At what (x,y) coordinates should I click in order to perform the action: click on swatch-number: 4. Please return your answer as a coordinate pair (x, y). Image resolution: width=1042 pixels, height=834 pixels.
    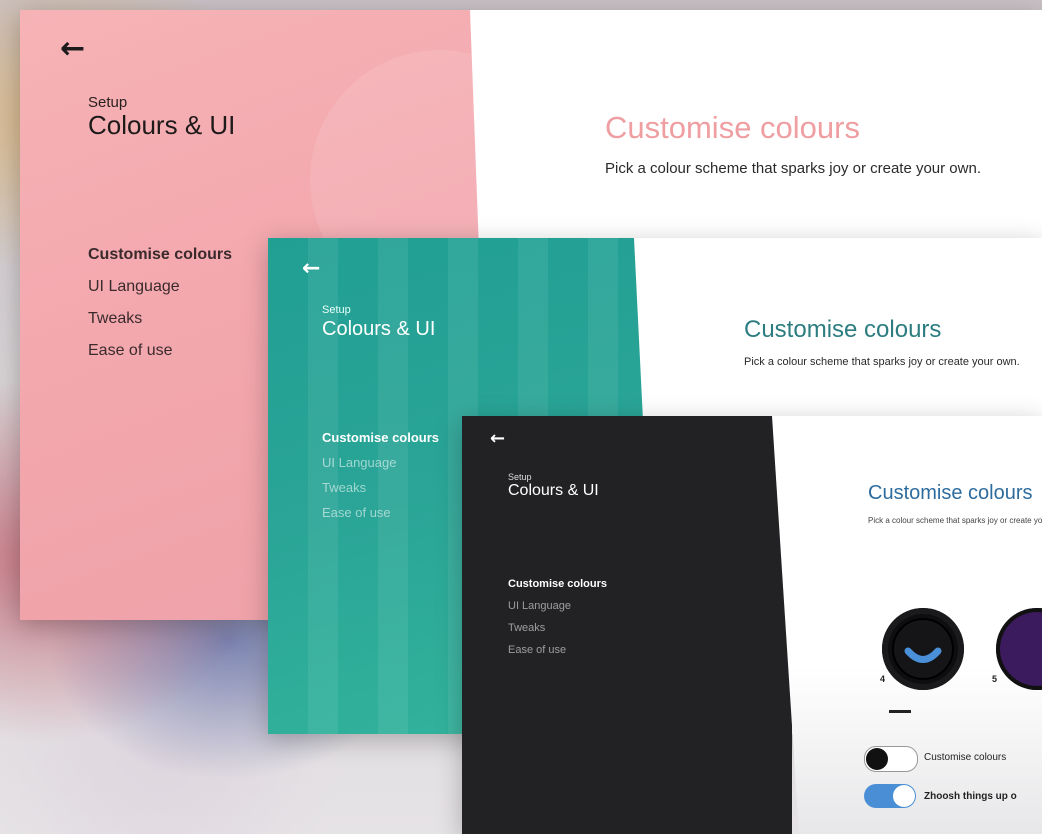
    Looking at the image, I should click on (883, 679).